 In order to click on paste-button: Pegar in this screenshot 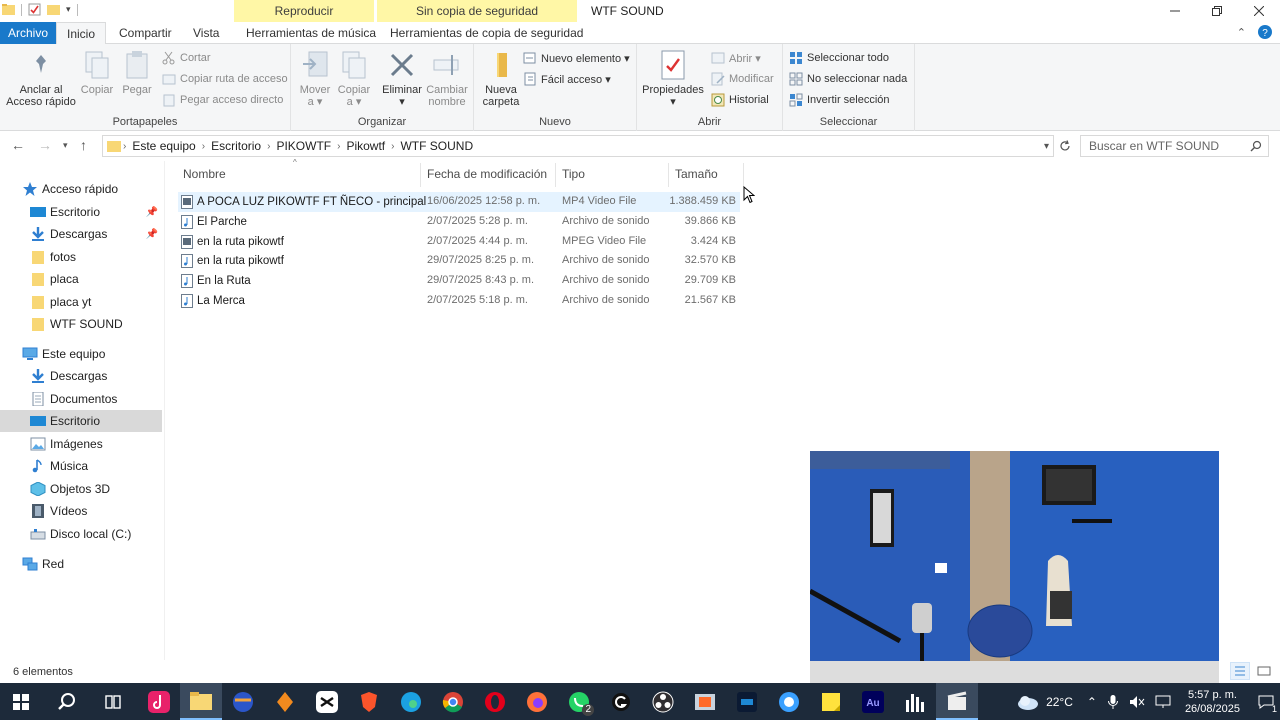, I will do `click(137, 72)`.